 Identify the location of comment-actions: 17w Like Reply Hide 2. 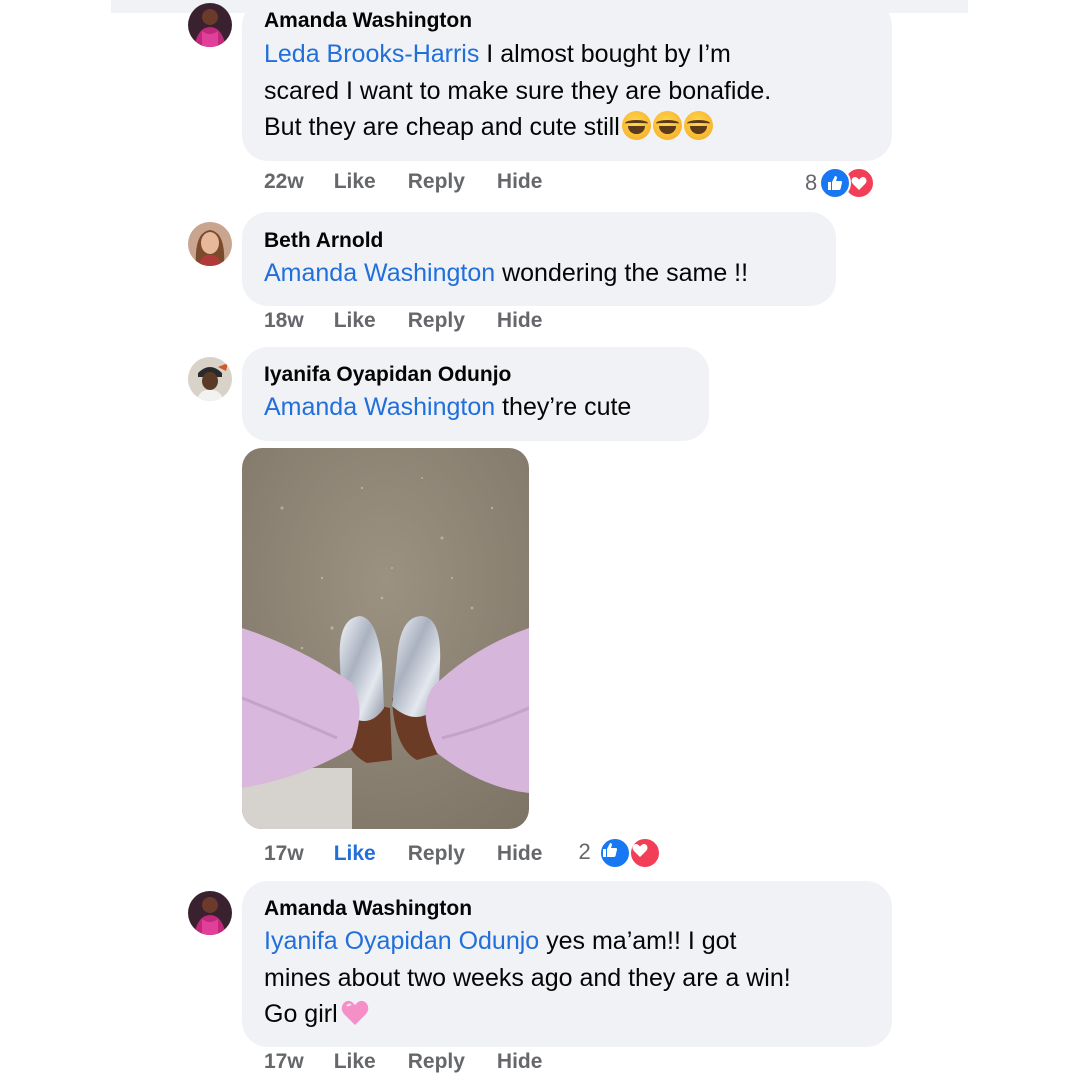
(462, 854).